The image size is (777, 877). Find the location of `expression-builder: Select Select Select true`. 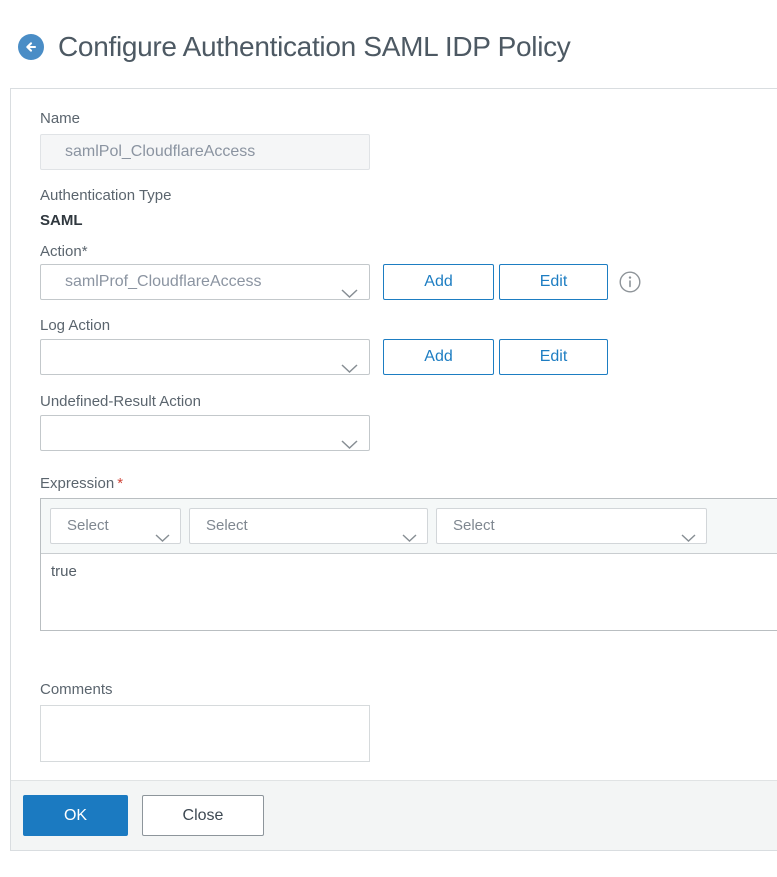

expression-builder: Select Select Select true is located at coordinates (408, 564).